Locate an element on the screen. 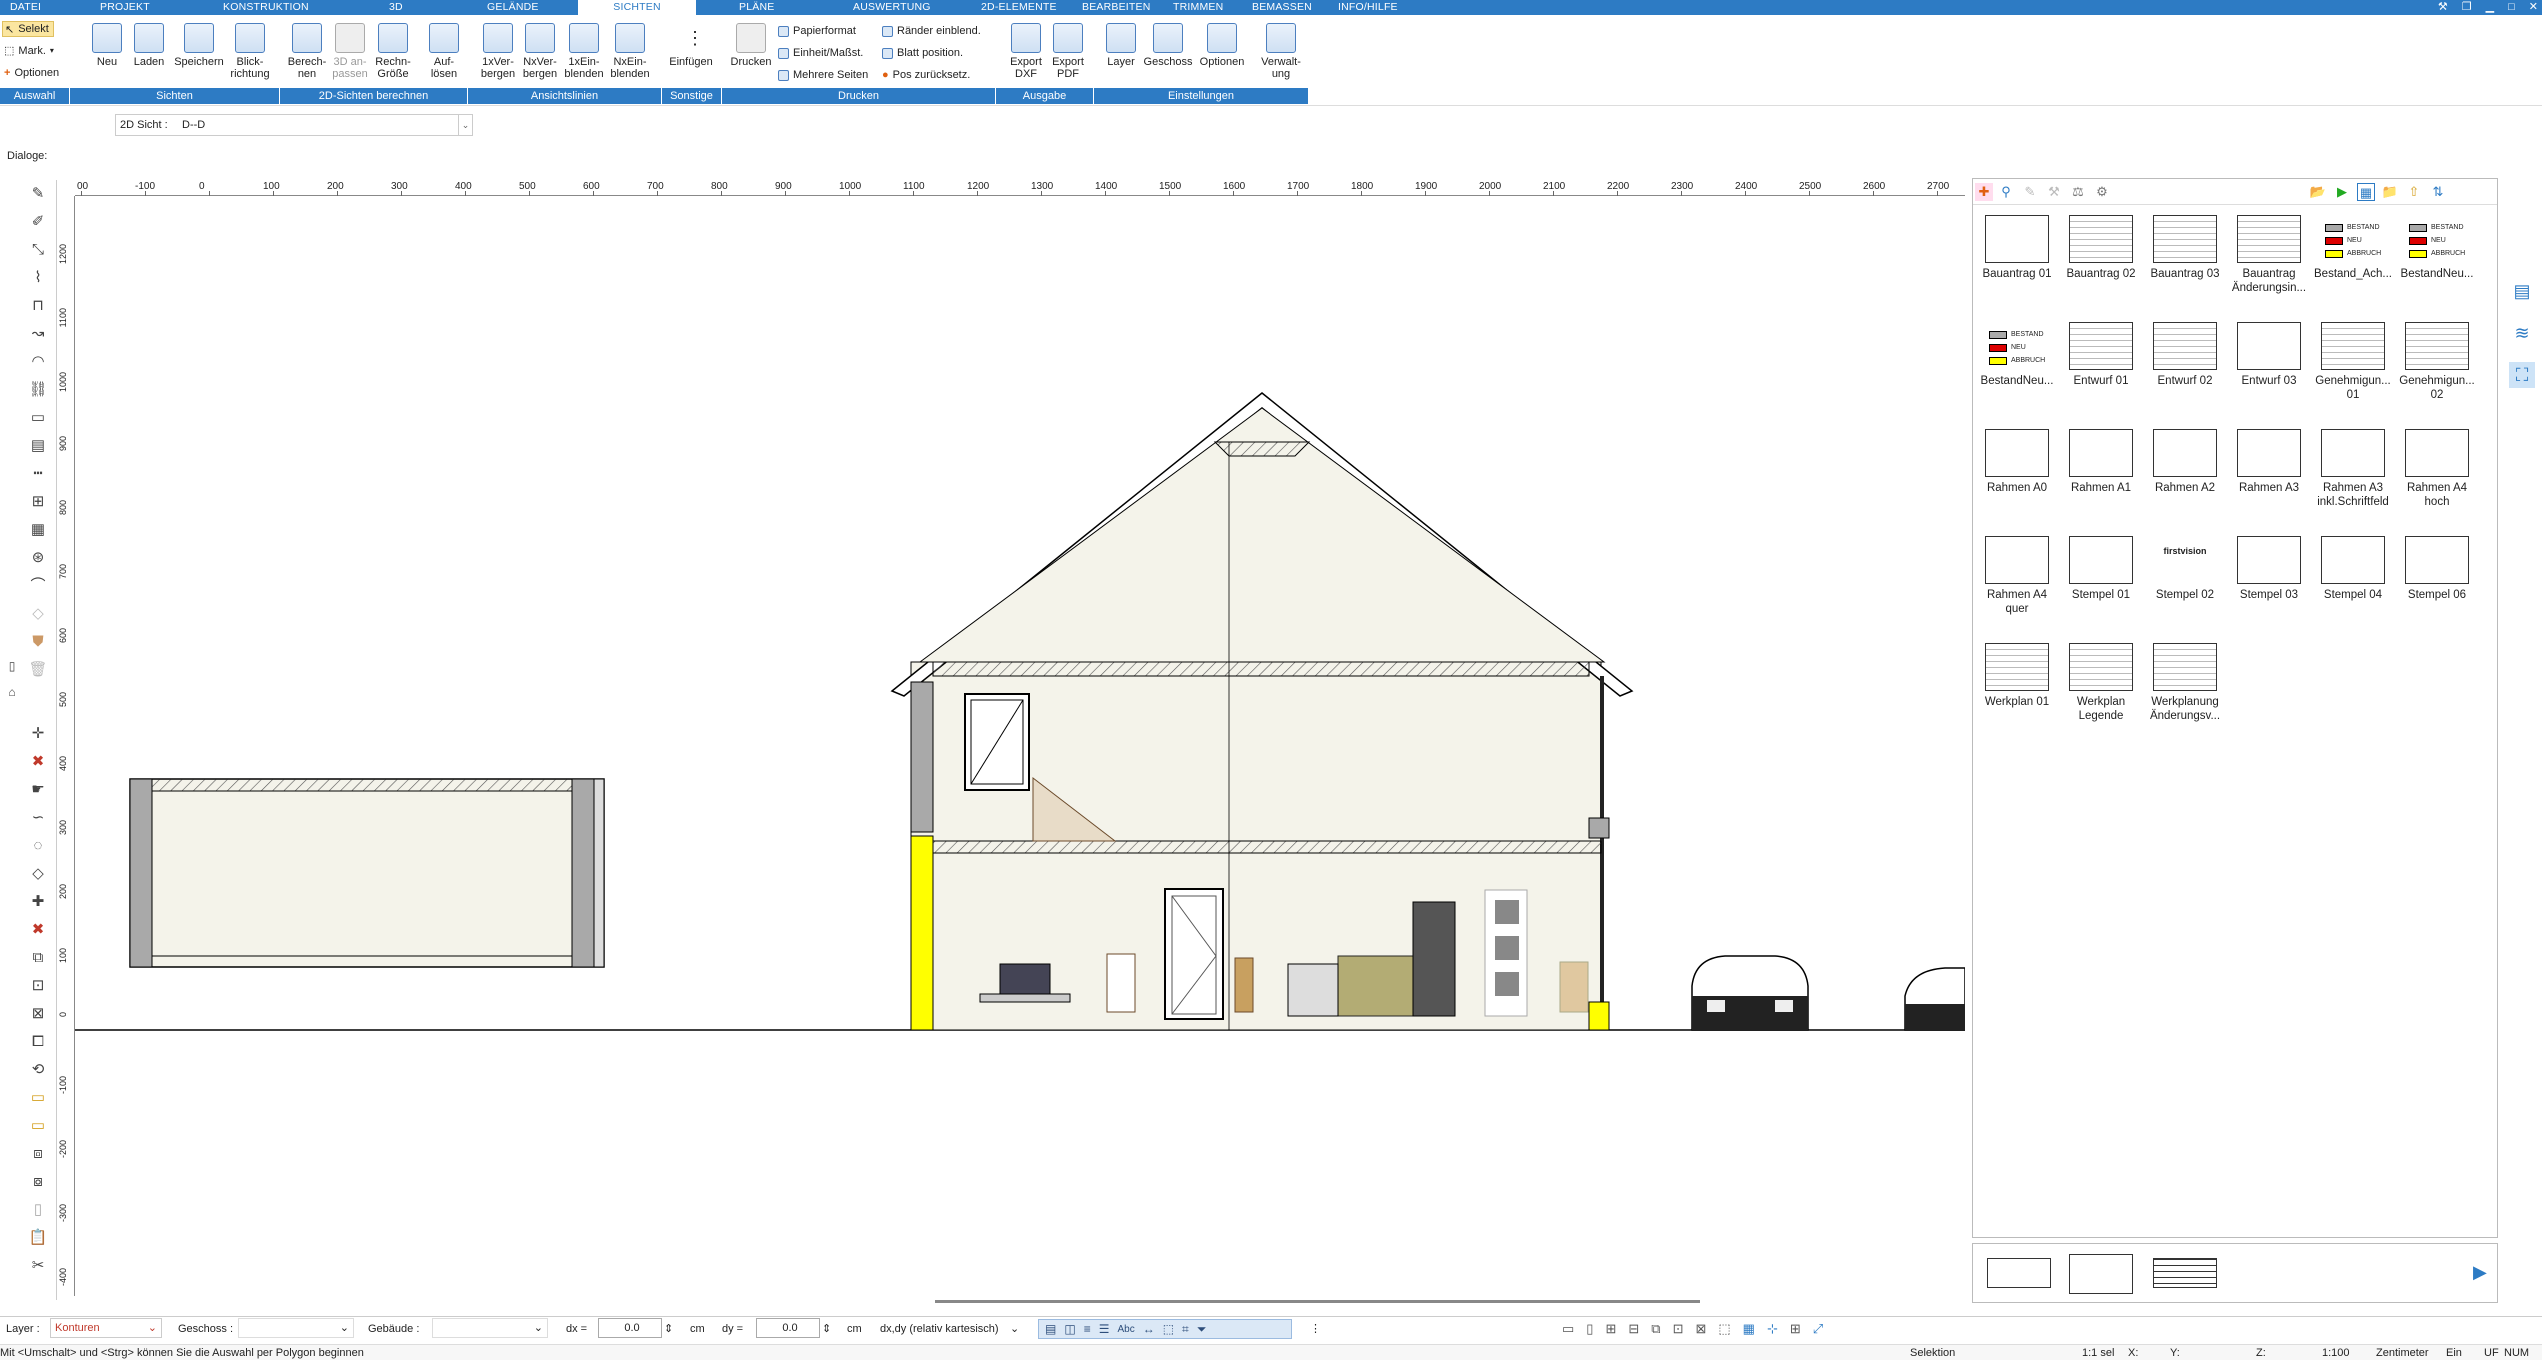 This screenshot has width=2542, height=1361. menu-konstruktion: KONSTRUKTION is located at coordinates (266, 7).